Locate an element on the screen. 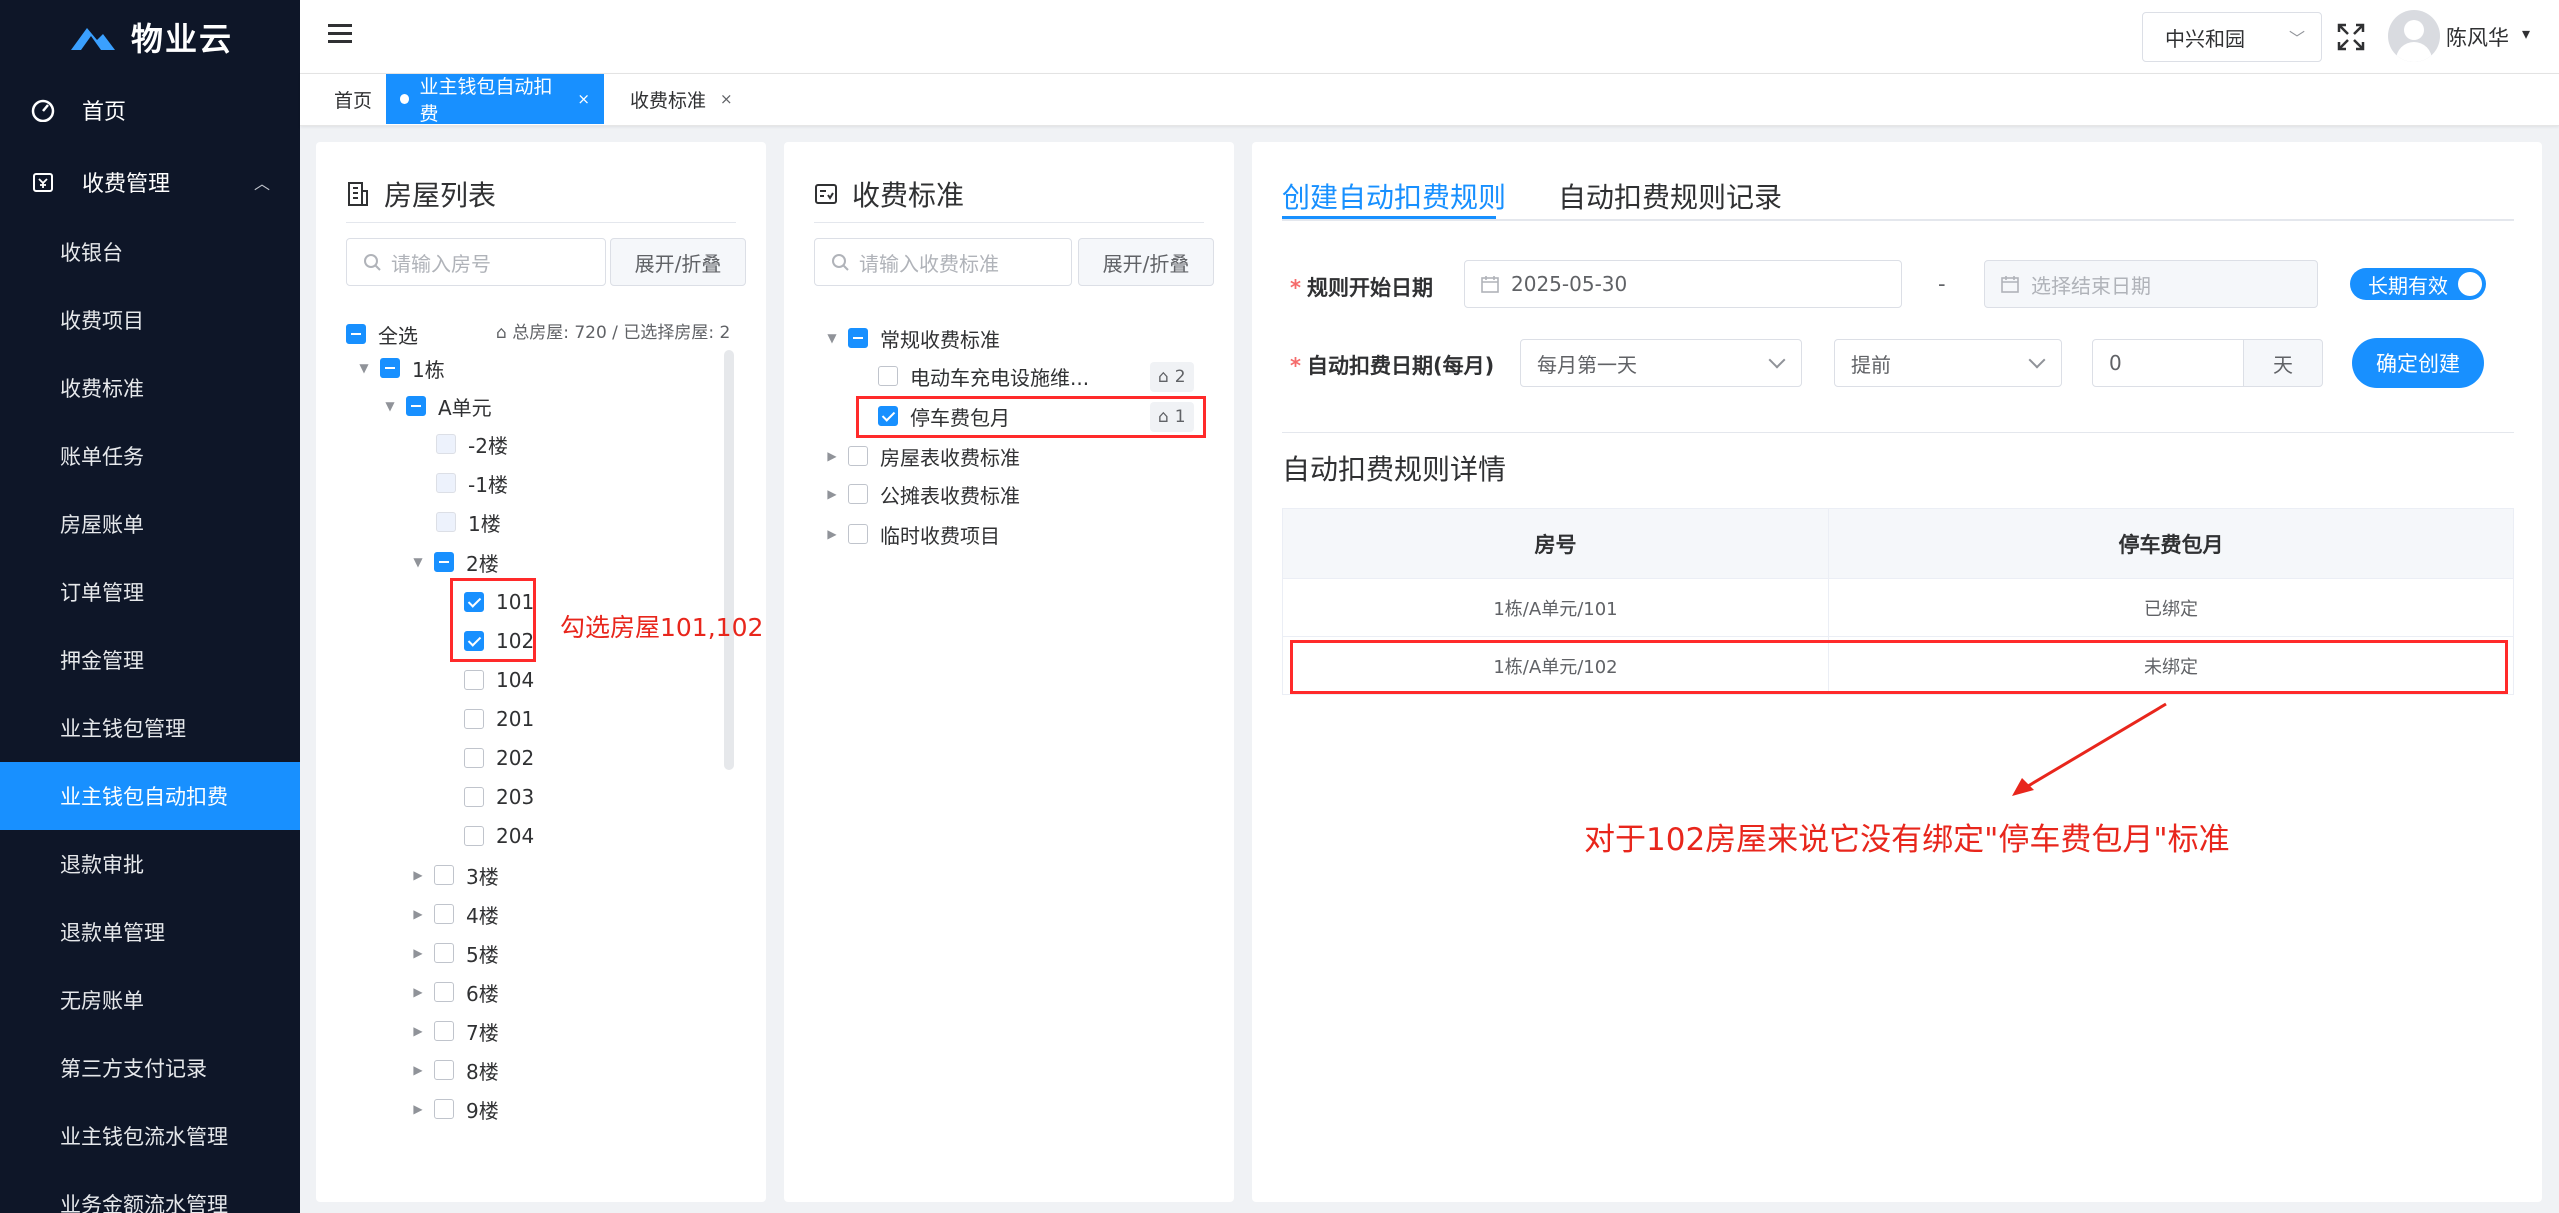  tree-scrollbar is located at coordinates (729, 560).